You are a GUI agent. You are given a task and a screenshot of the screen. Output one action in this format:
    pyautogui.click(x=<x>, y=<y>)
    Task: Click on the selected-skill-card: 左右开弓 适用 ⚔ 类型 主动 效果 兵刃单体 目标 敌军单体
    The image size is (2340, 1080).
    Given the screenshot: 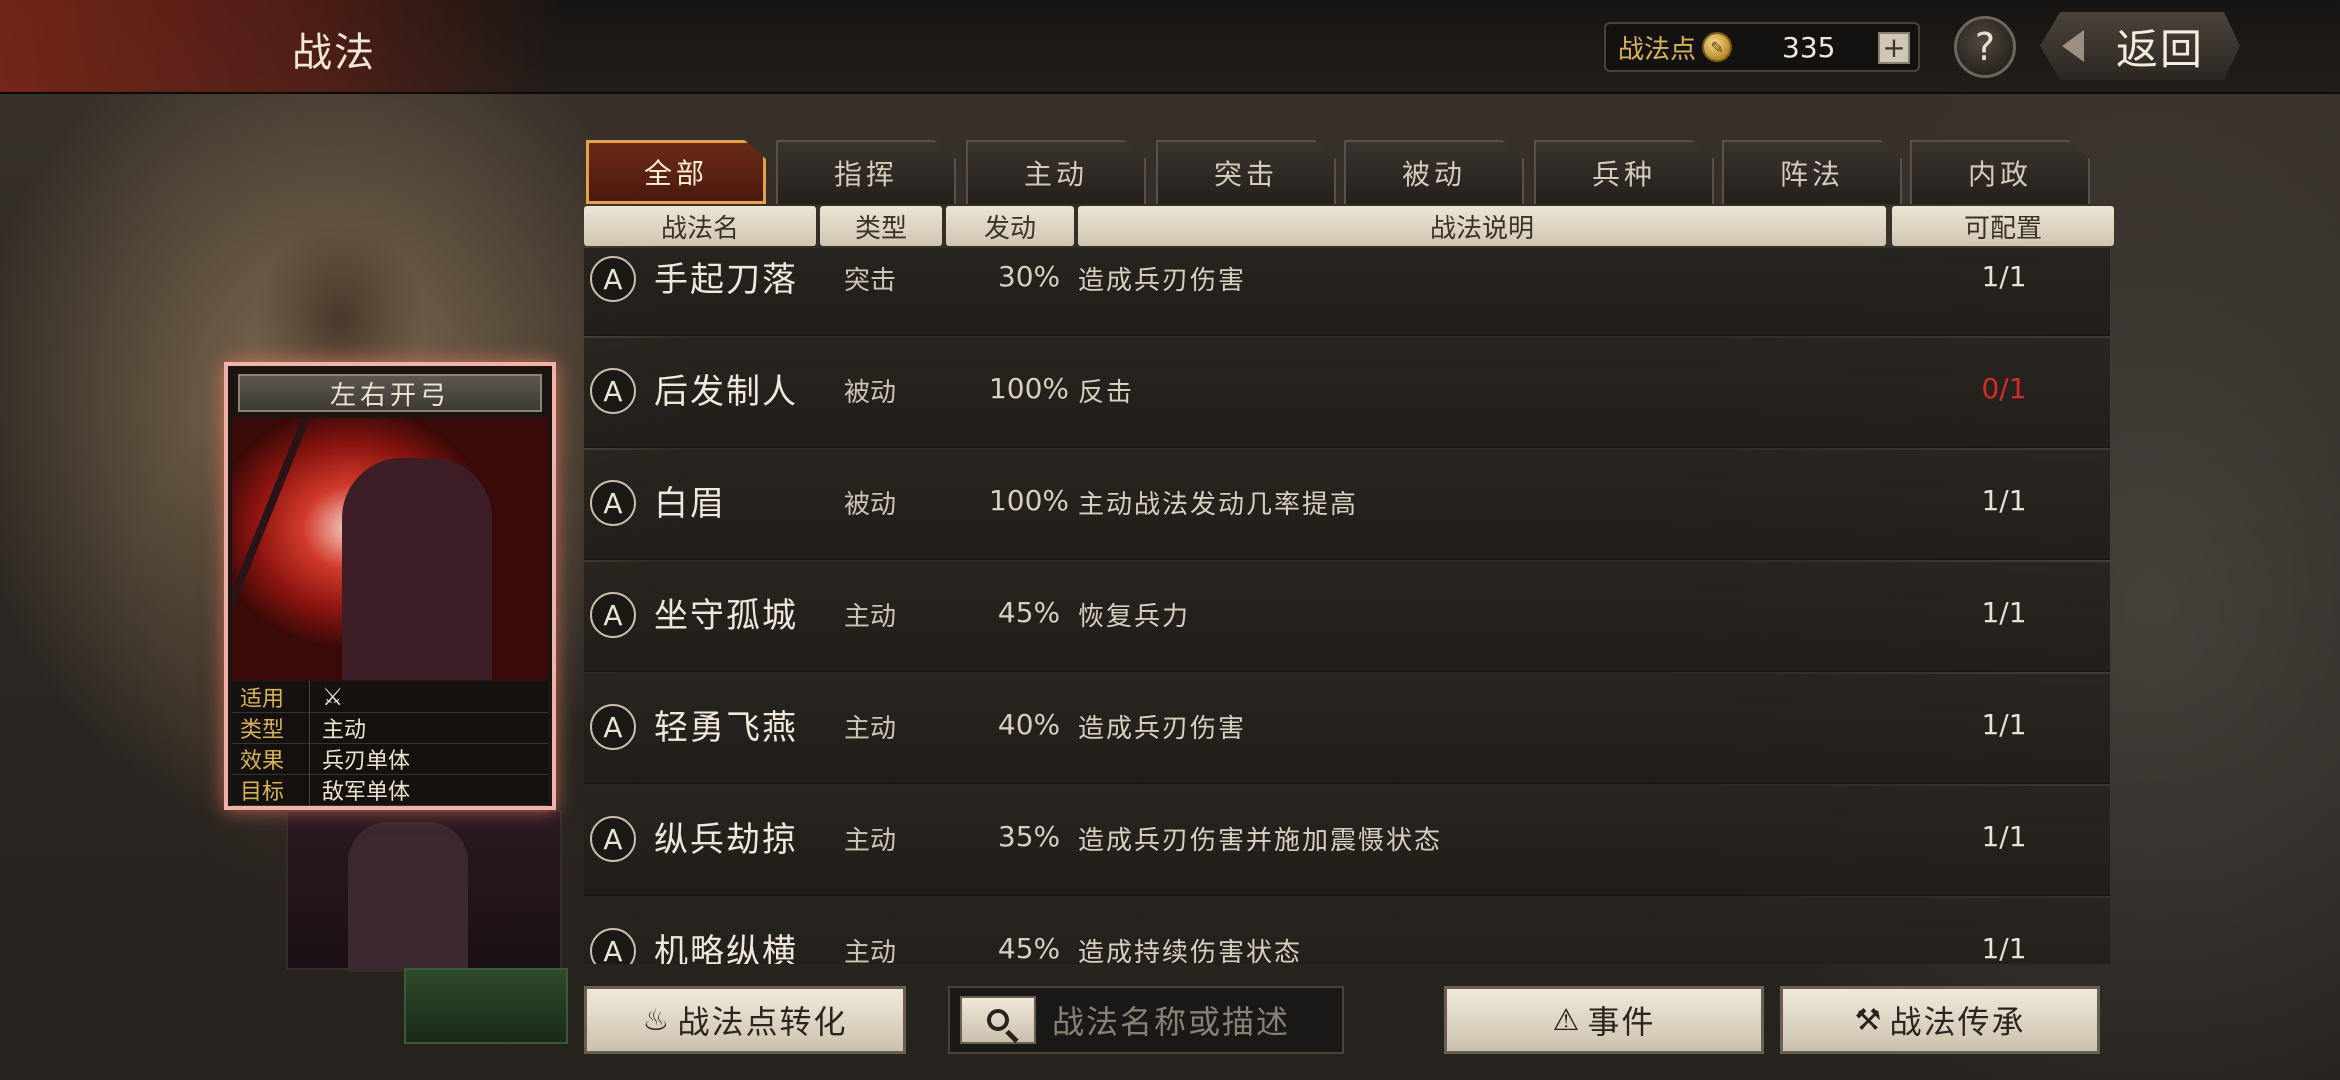 What is the action you would take?
    pyautogui.click(x=390, y=586)
    